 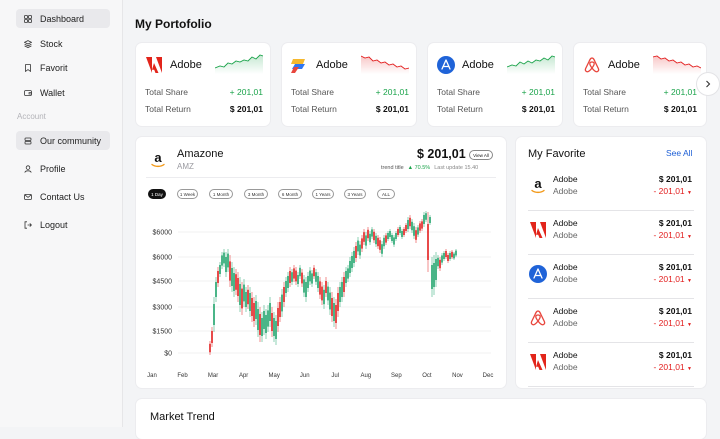 I want to click on sidebar-item-contact: Contact Us, so click(x=63, y=196).